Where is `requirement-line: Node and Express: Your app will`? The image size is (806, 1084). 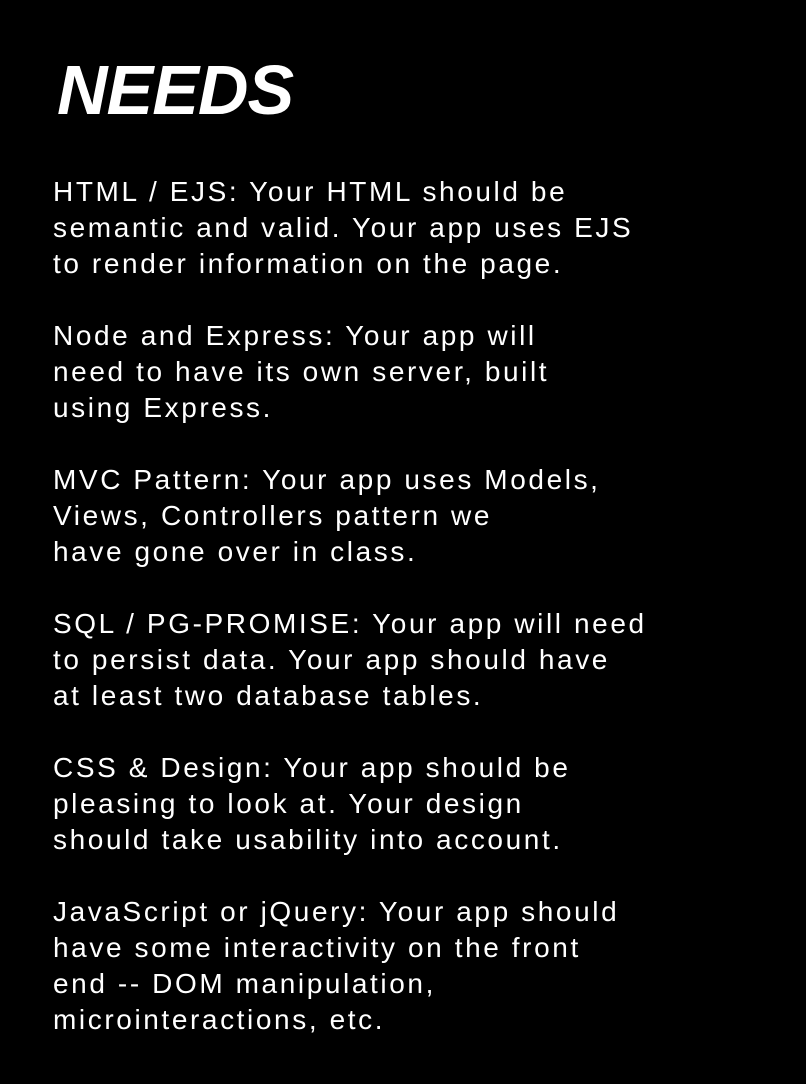
requirement-line: Node and Express: Your app will is located at coordinates (295, 335).